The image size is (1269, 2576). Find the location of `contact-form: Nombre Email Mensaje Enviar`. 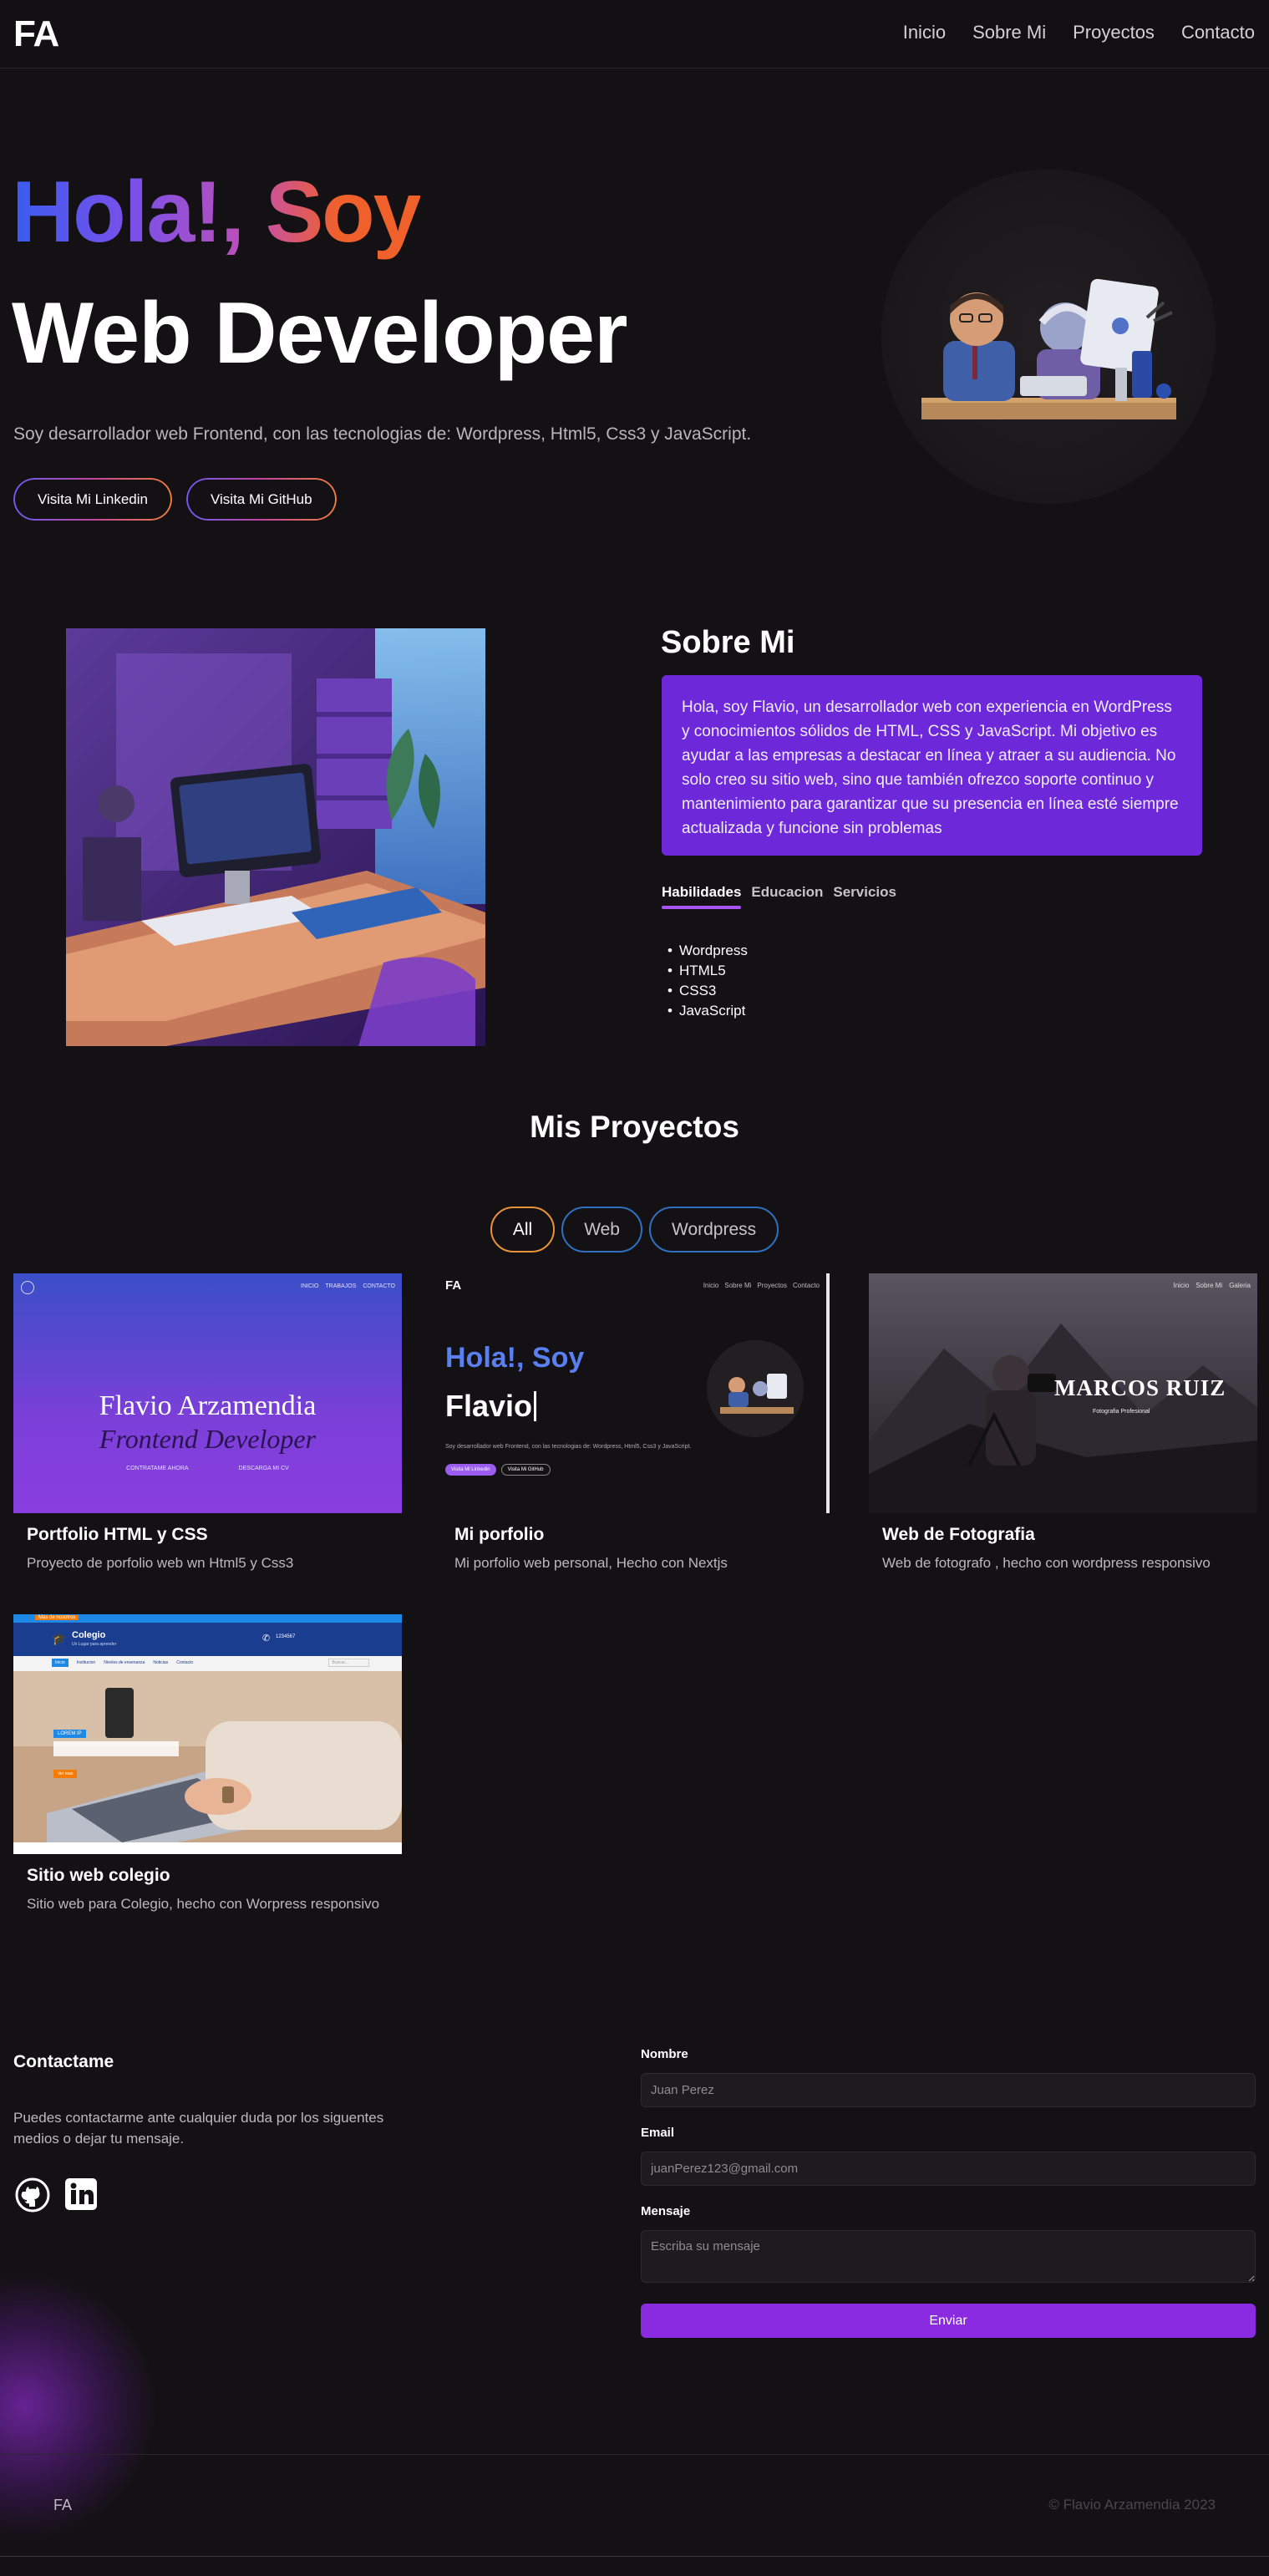

contact-form: Nombre Email Mensaje Enviar is located at coordinates (948, 2192).